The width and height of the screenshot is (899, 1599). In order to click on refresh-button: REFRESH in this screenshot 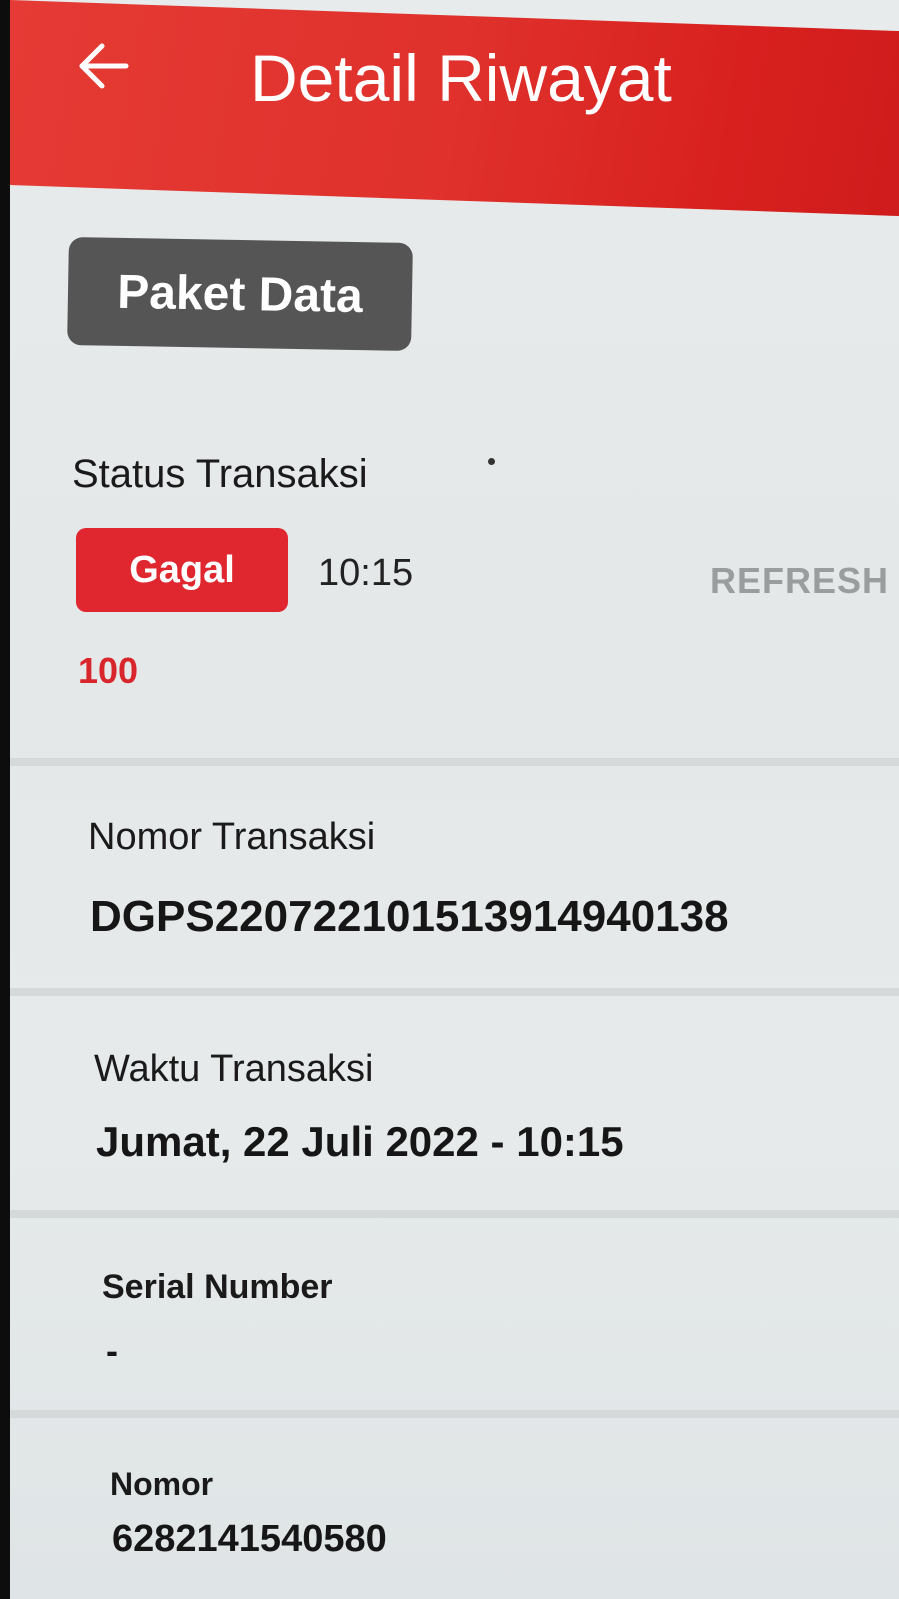, I will do `click(799, 581)`.